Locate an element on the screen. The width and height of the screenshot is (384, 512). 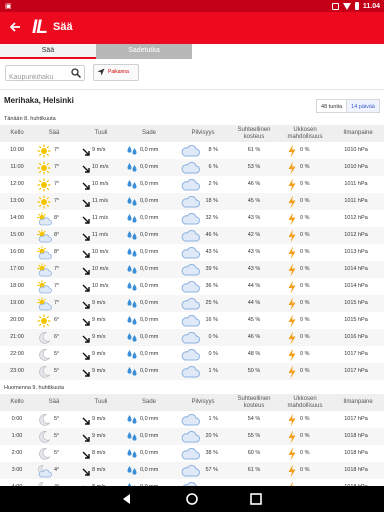
table-row: 3:00 4° 8 m/s 0,0 mm 57 % 61 % 0 % 1018 hPa is located at coordinates (192, 470).